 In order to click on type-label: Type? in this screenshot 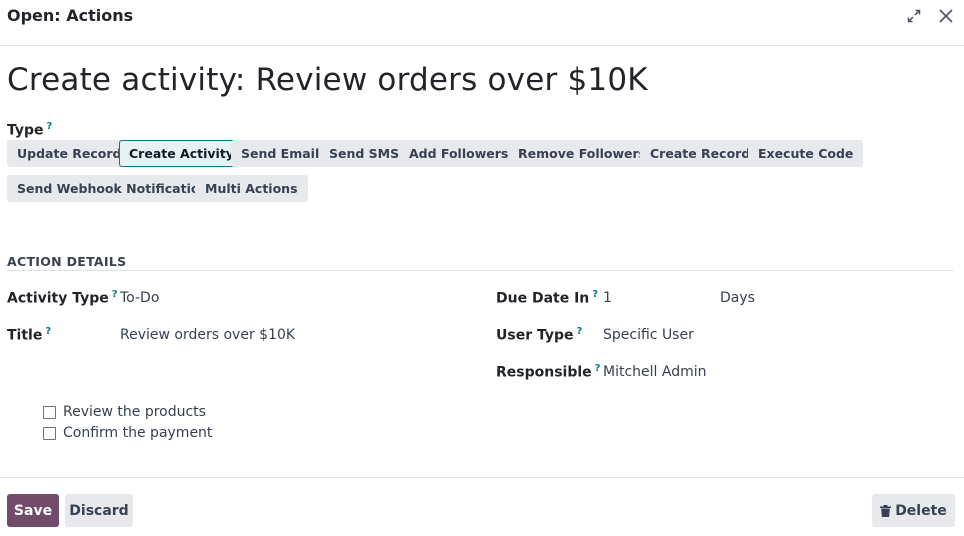, I will do `click(30, 130)`.